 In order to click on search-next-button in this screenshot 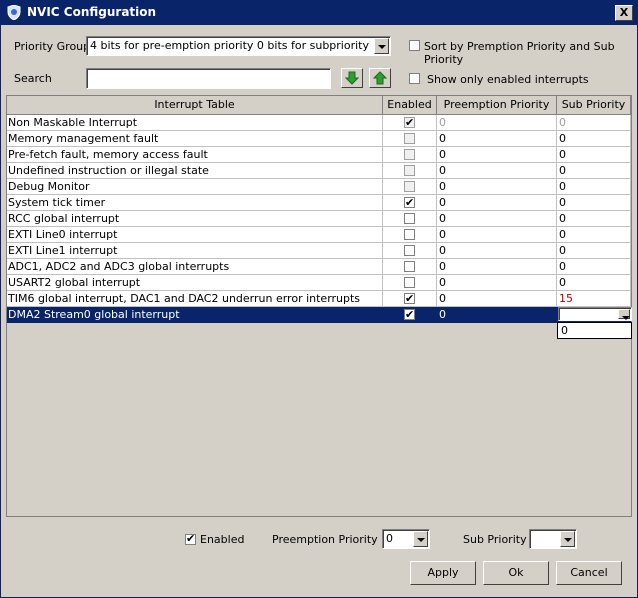, I will do `click(352, 78)`.